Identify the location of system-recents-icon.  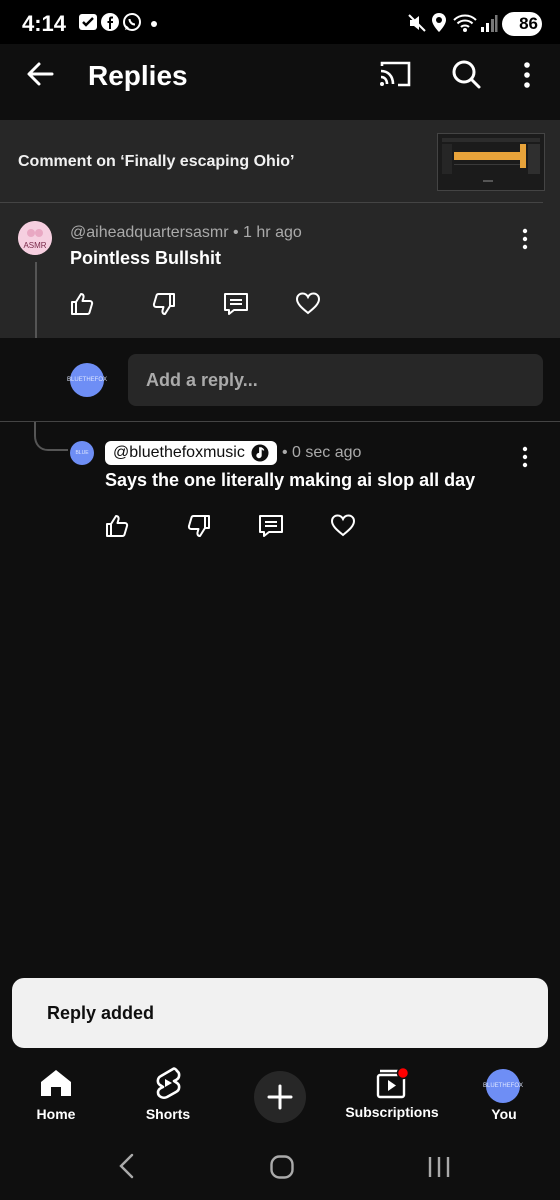
(439, 1167).